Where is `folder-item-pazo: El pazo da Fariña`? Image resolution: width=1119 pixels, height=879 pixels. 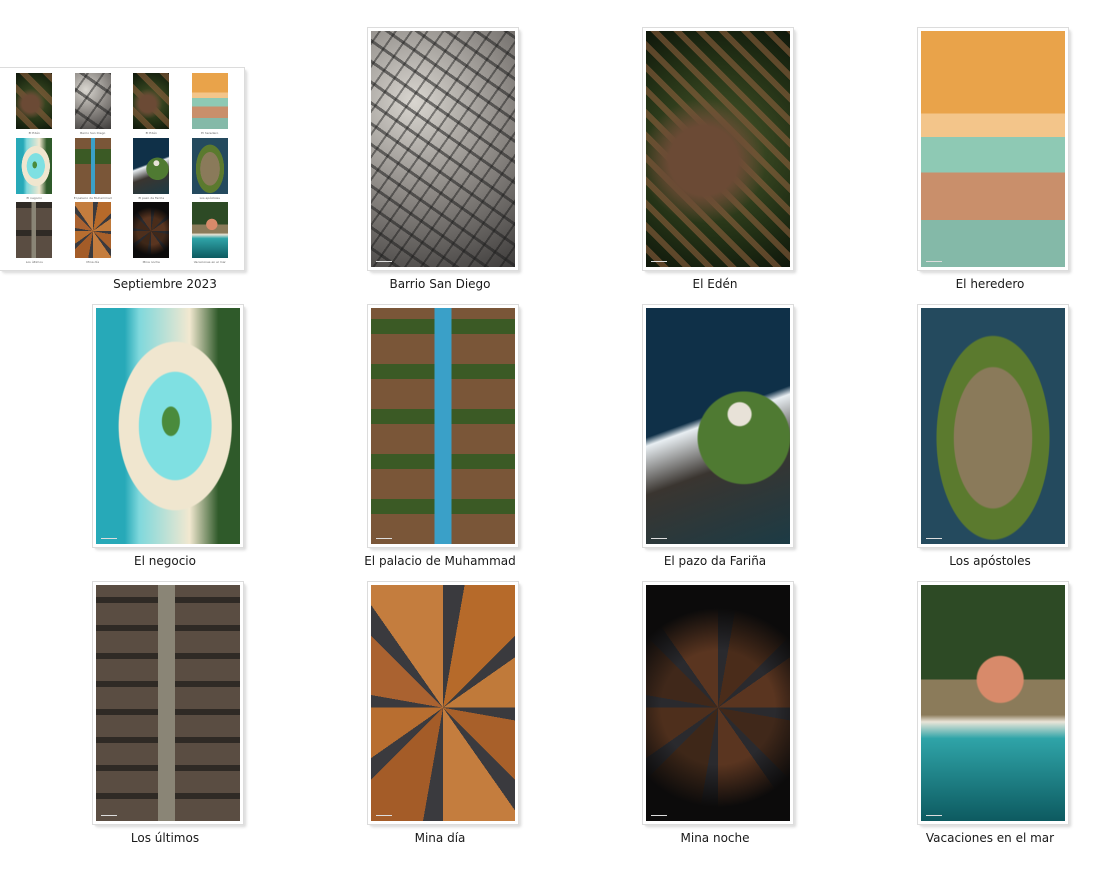 folder-item-pazo: El pazo da Fariña is located at coordinates (715, 436).